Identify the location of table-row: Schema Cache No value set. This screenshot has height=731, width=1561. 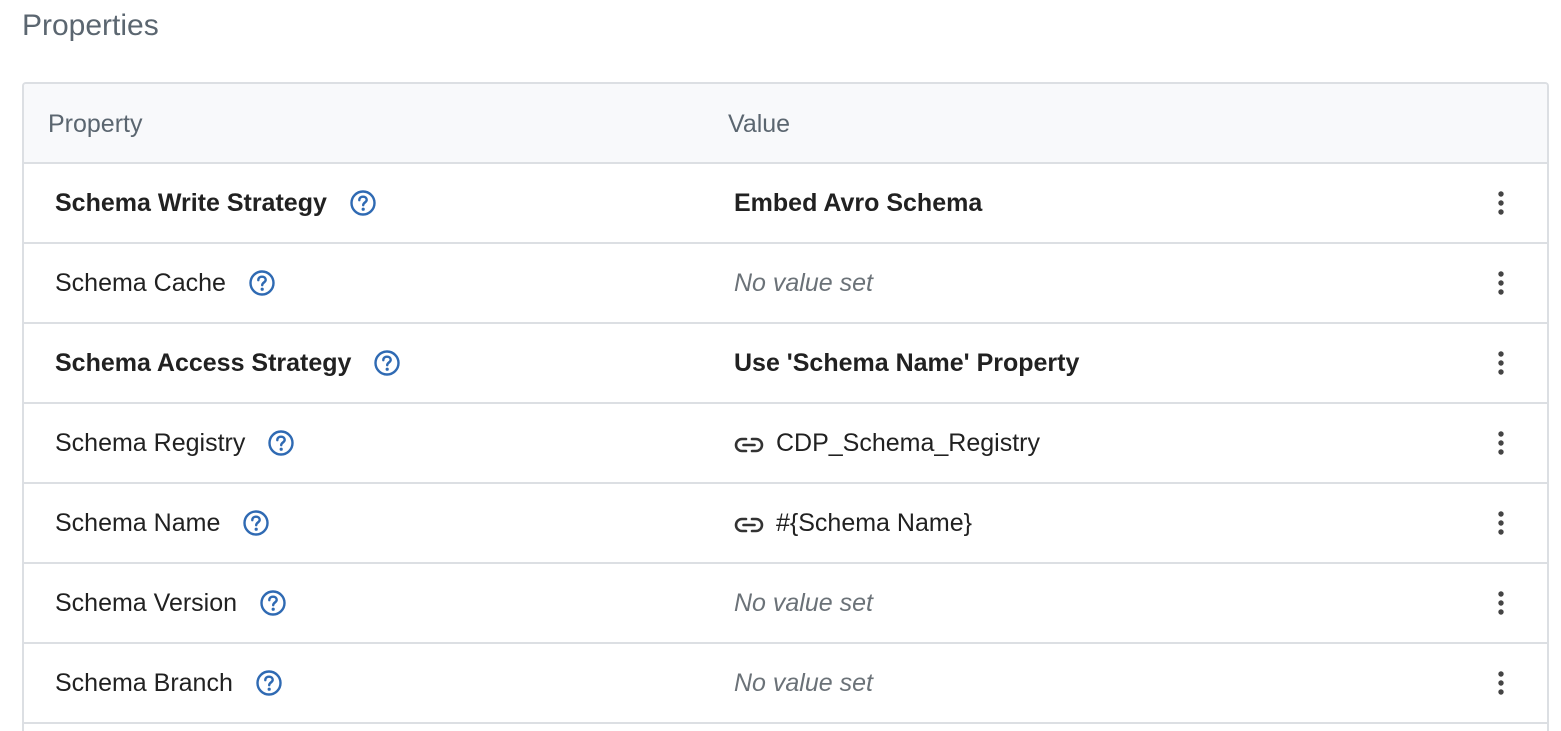
(785, 284).